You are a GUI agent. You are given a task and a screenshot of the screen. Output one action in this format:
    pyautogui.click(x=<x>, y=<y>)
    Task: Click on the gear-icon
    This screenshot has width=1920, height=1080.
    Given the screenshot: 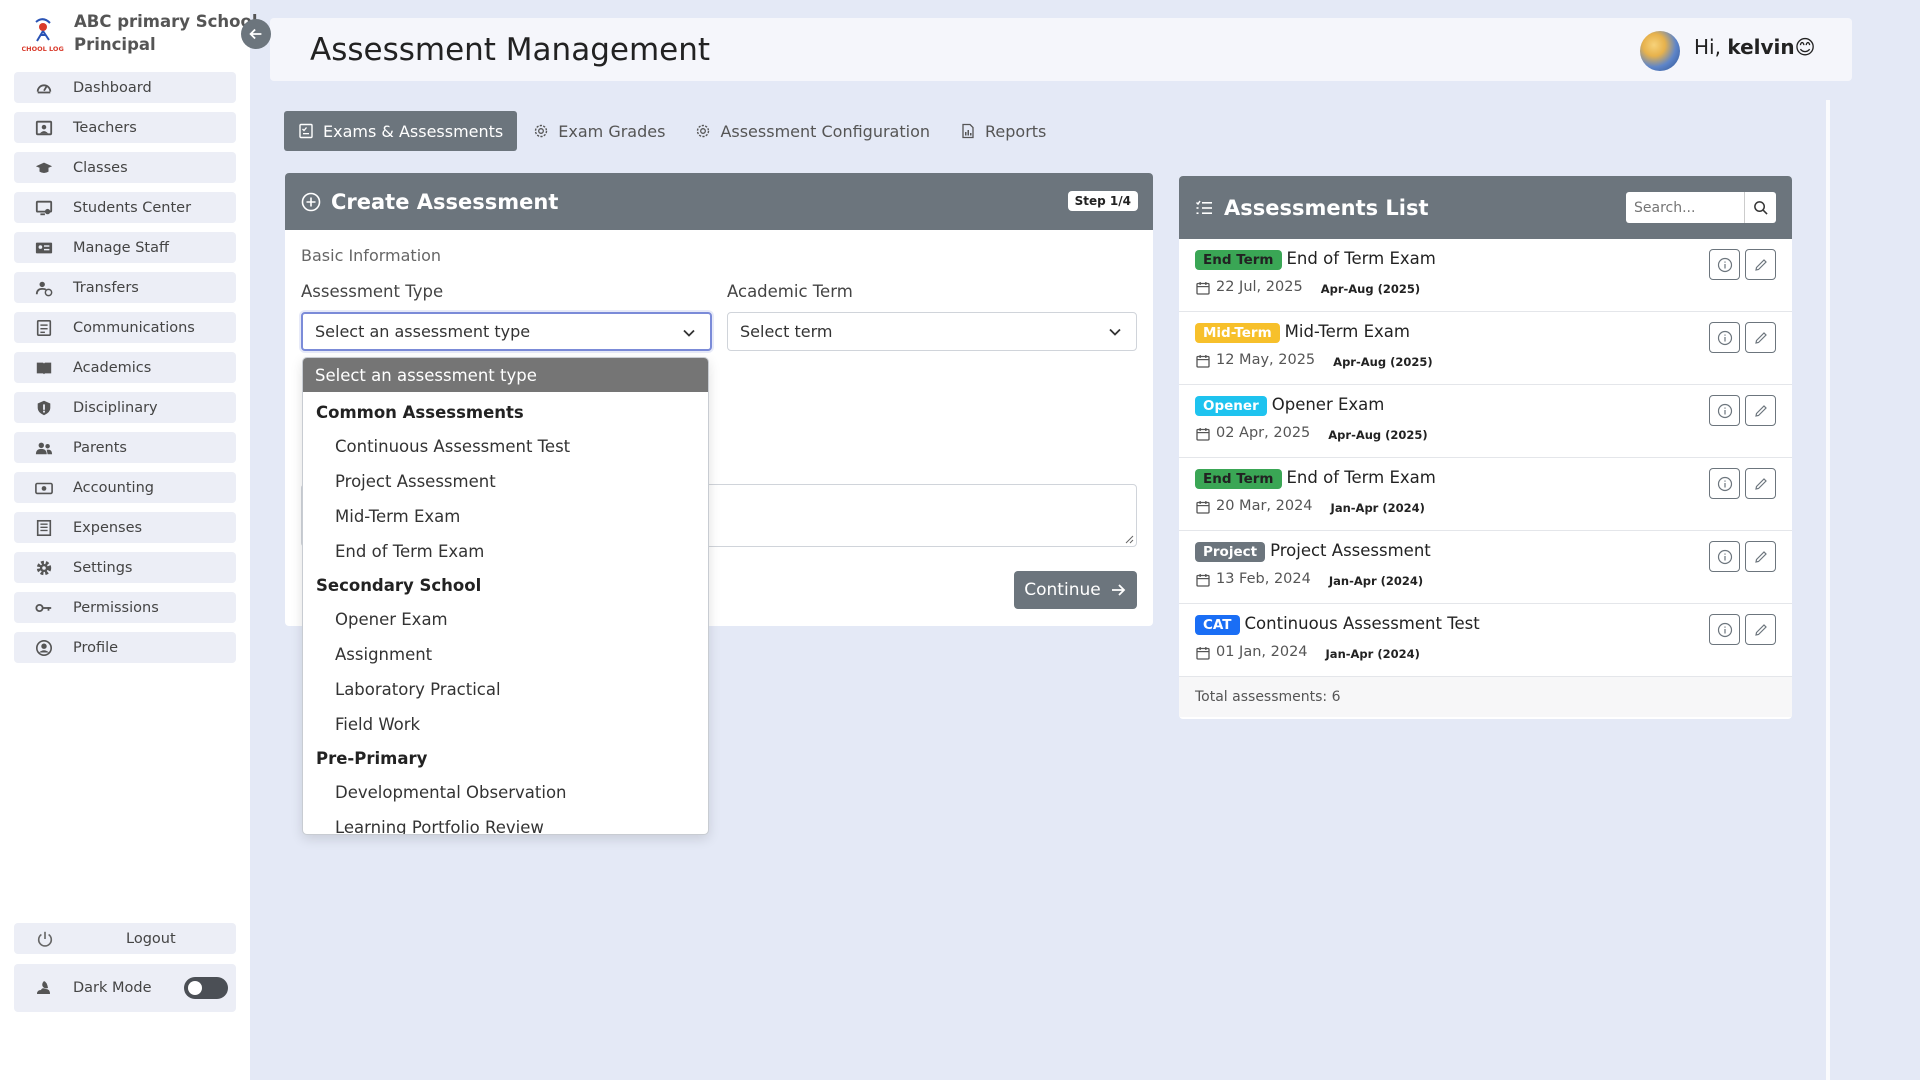 What is the action you would take?
    pyautogui.click(x=44, y=568)
    